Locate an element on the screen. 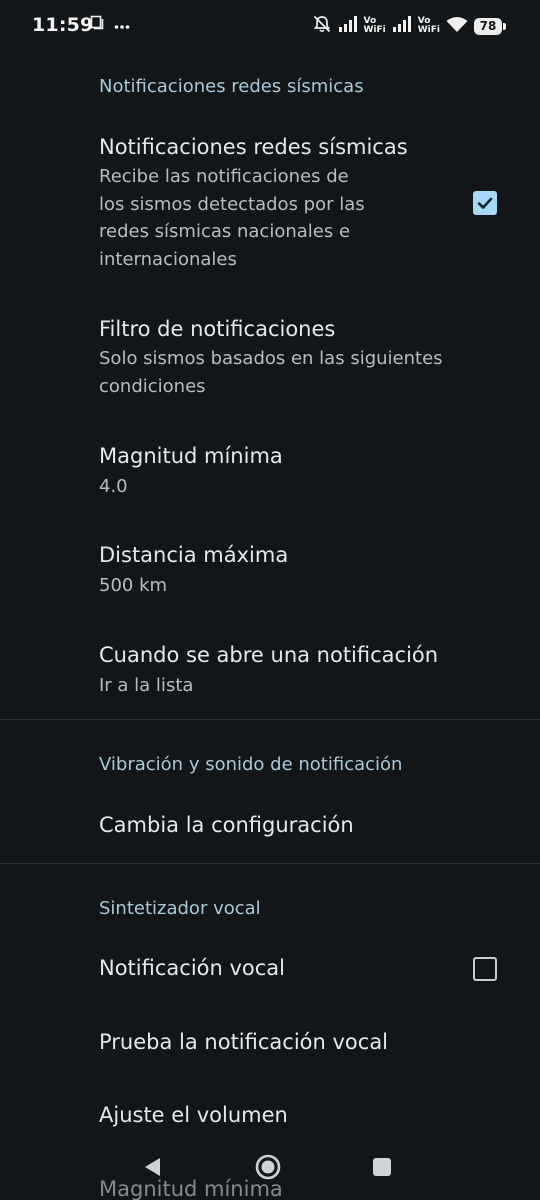 Image resolution: width=540 pixels, height=1200 pixels. summary-line: redes sísmicas nacionales e is located at coordinates (225, 231).